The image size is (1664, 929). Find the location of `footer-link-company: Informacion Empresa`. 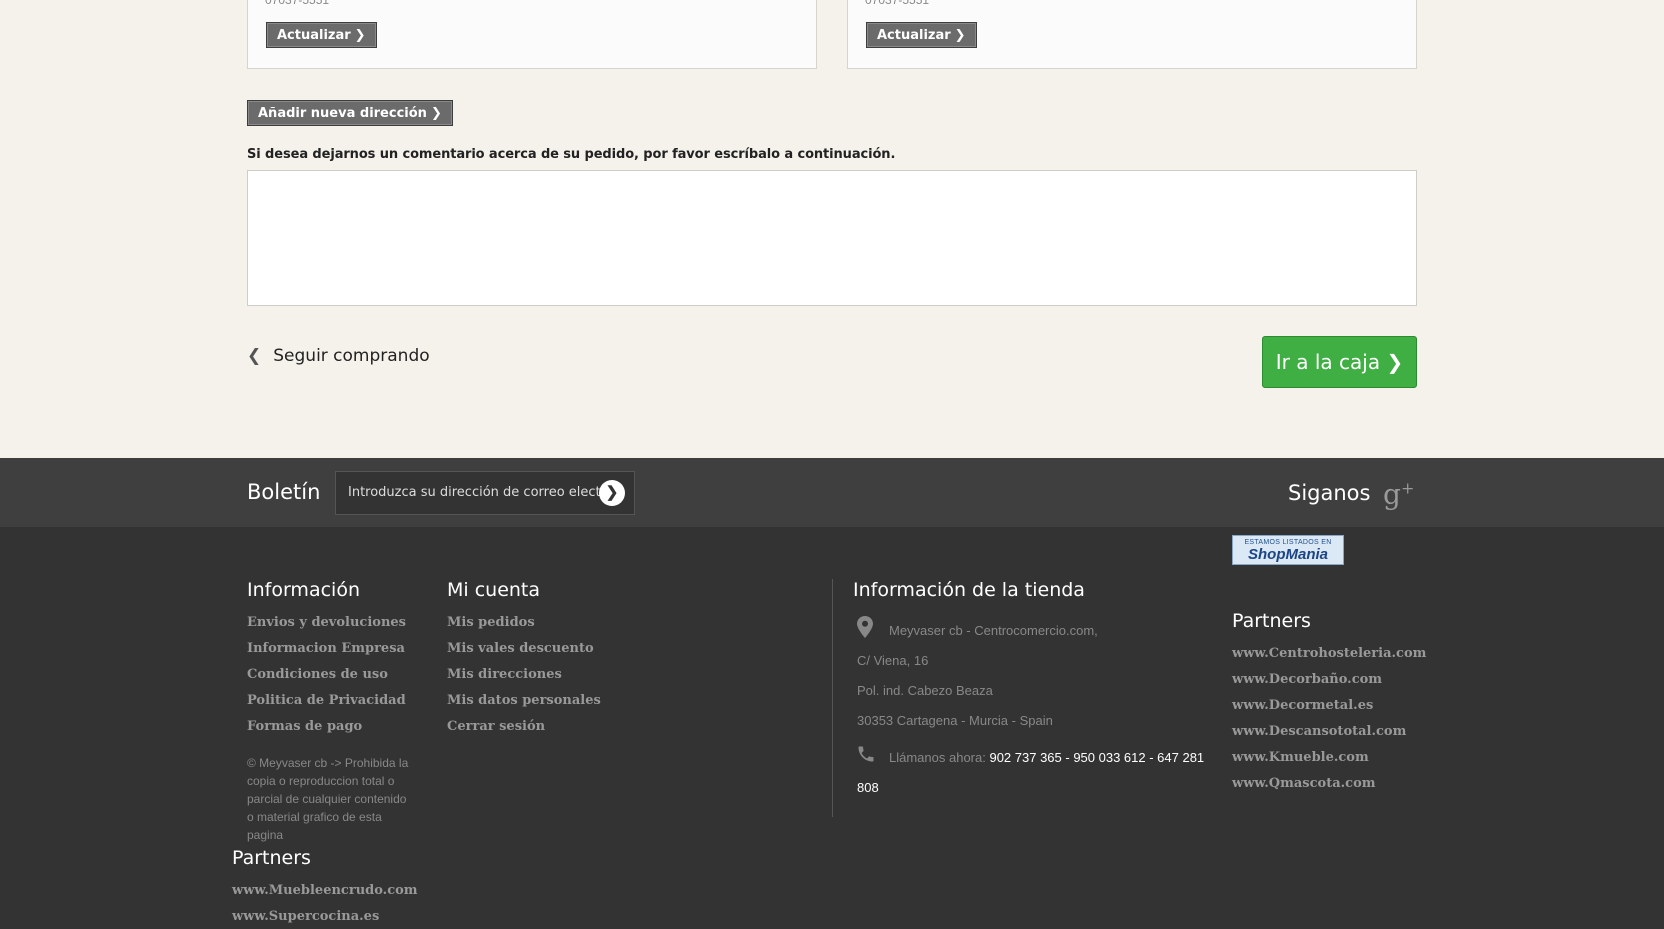

footer-link-company: Informacion Empresa is located at coordinates (326, 648).